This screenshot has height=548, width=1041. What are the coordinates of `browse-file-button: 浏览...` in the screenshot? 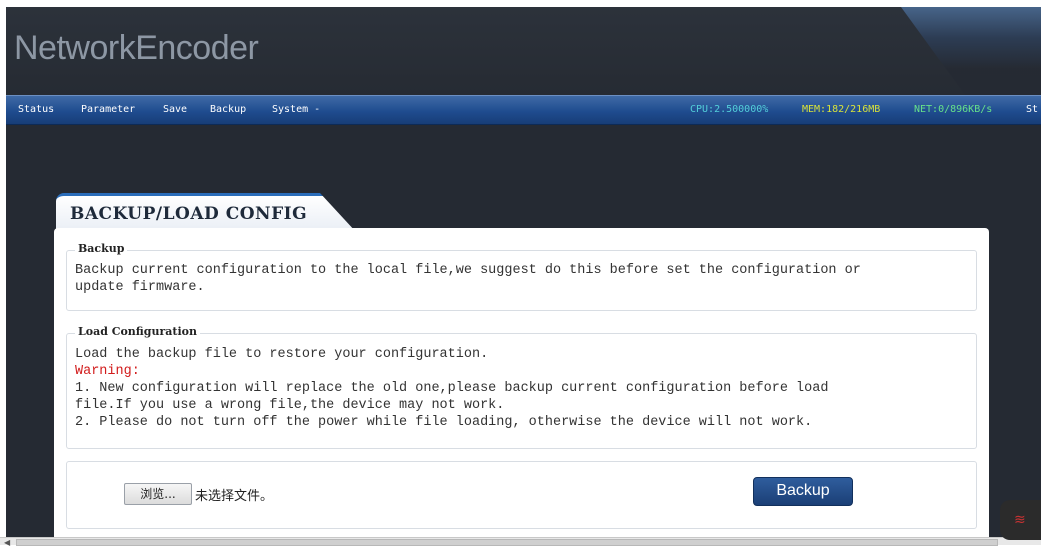 It's located at (158, 494).